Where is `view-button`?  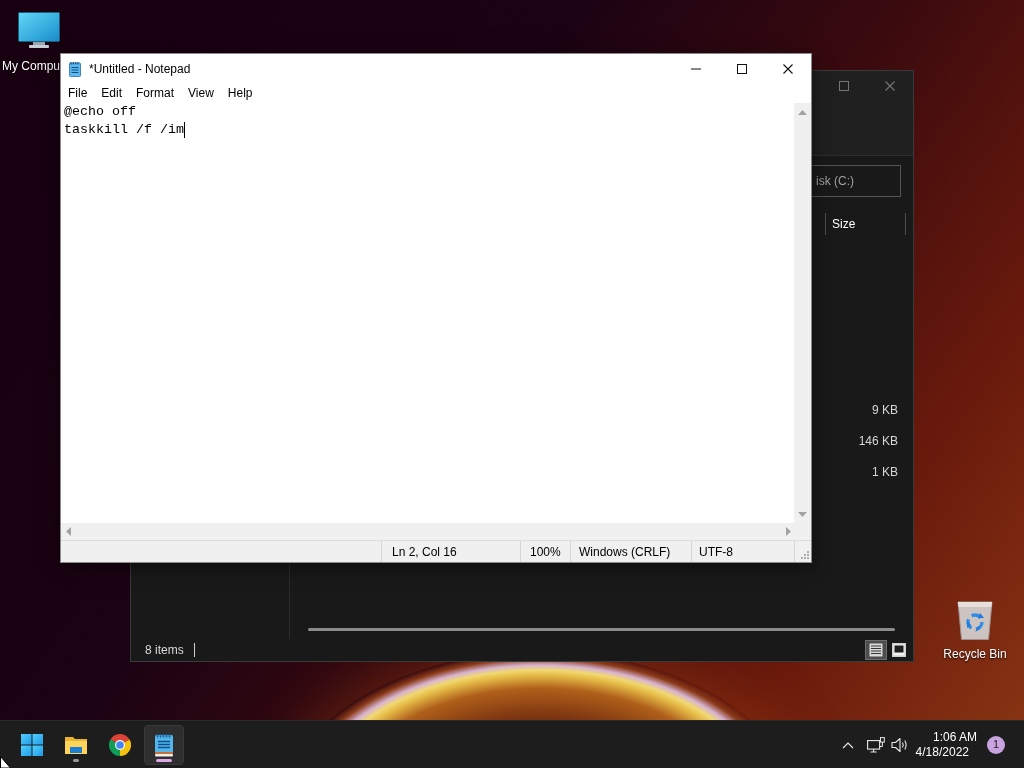 view-button is located at coordinates (876, 650).